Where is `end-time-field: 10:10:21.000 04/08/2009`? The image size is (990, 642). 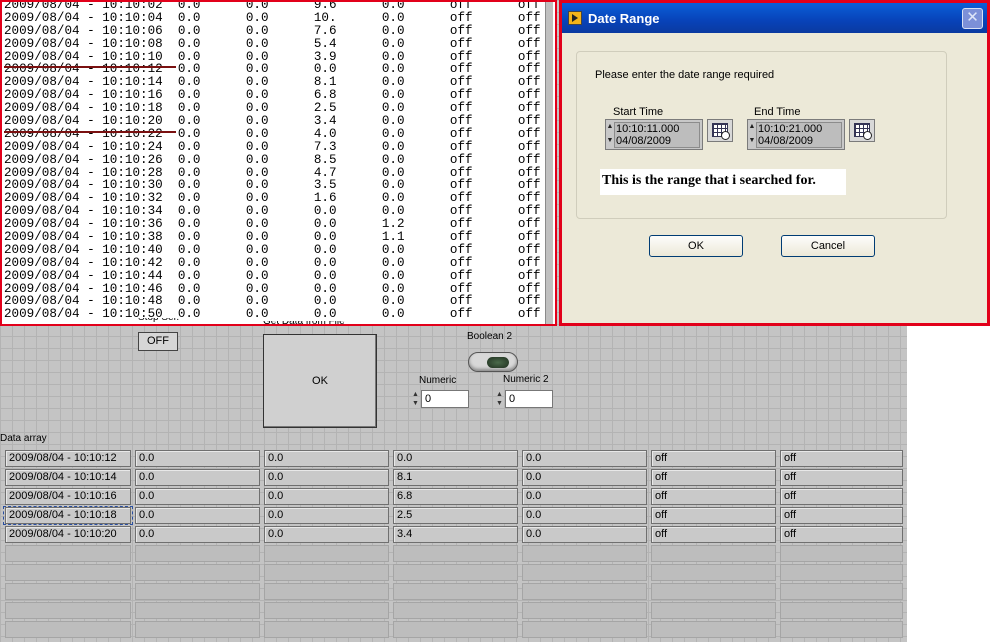
end-time-field: 10:10:21.000 04/08/2009 is located at coordinates (799, 135).